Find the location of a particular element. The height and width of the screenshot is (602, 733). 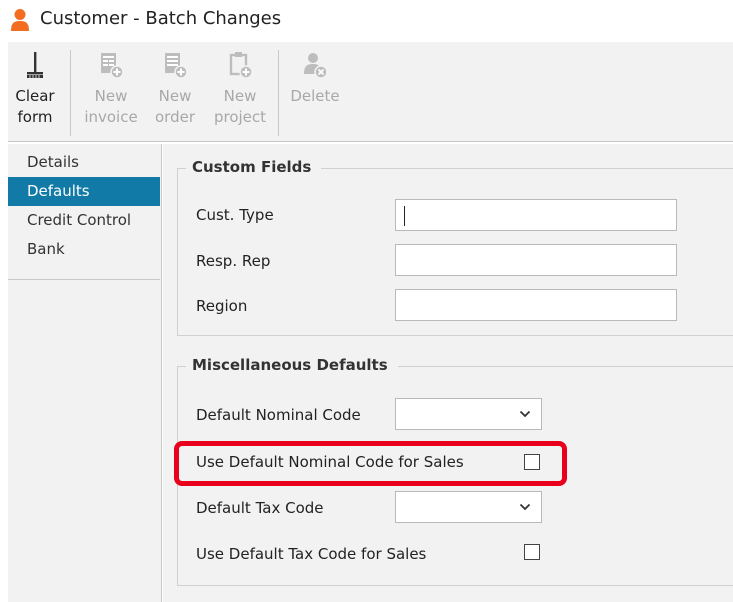

clear-form-label: Clear form is located at coordinates (35, 106).